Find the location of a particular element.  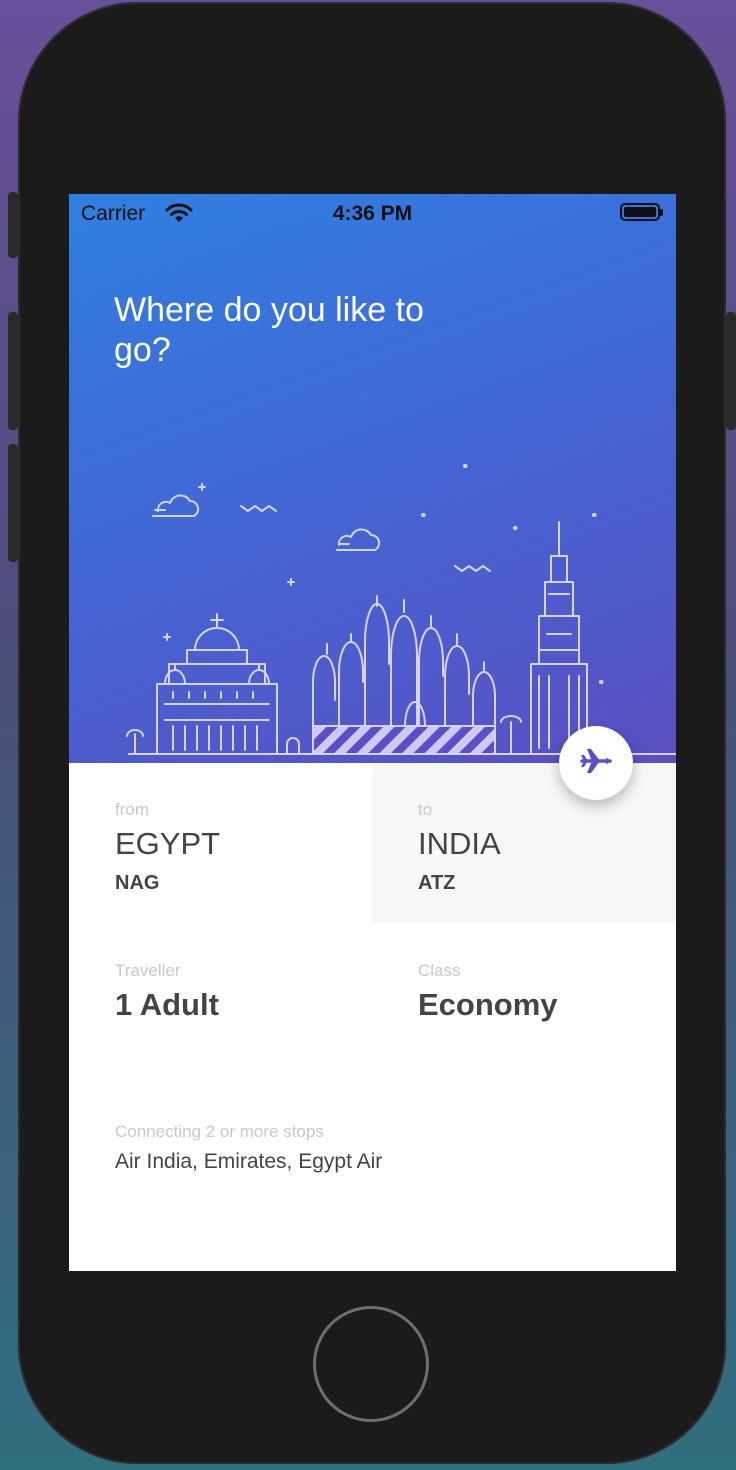

search-flights-button is located at coordinates (596, 763).